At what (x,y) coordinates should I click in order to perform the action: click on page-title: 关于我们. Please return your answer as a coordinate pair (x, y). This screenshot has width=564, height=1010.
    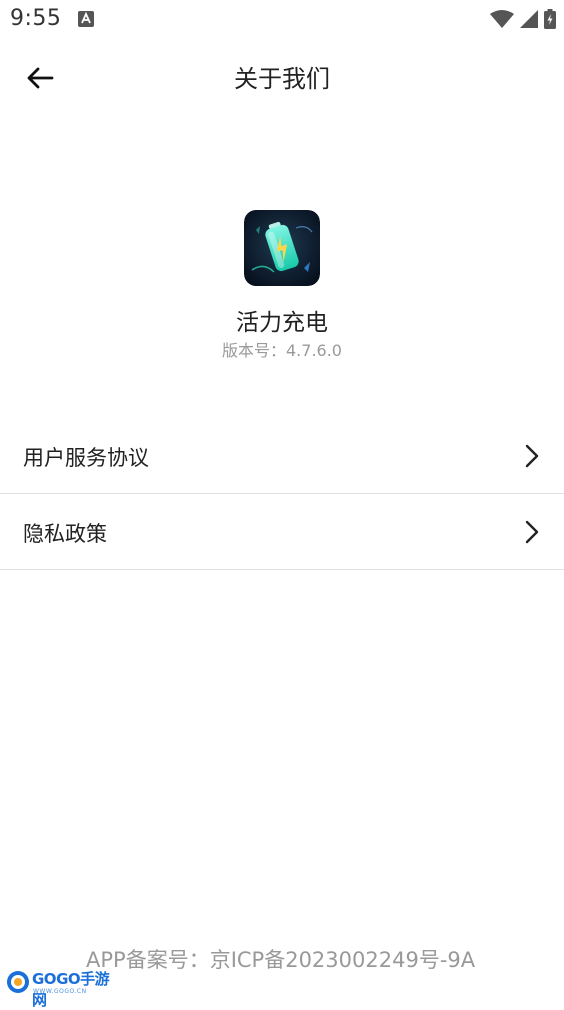
    Looking at the image, I should click on (282, 79).